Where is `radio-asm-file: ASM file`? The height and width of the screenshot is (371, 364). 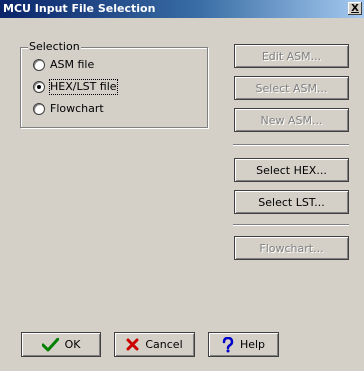
radio-asm-file: ASM file is located at coordinates (63, 65).